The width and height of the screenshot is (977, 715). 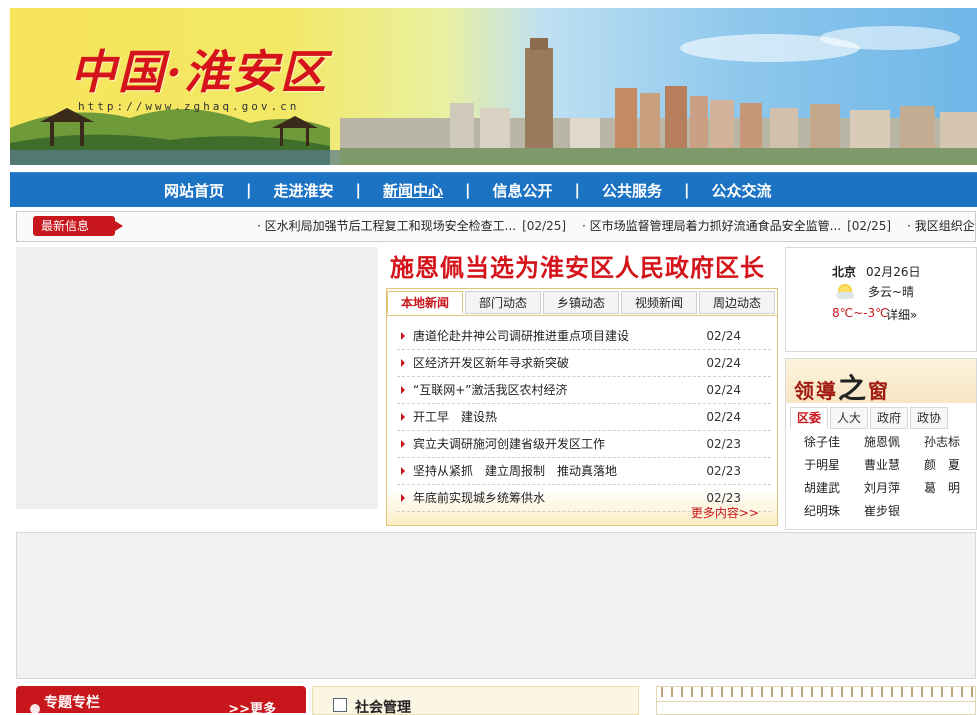 I want to click on ticker-item: · 区市场监督管理局着力抓好流通食品安全监管... [02/25], so click(x=736, y=226).